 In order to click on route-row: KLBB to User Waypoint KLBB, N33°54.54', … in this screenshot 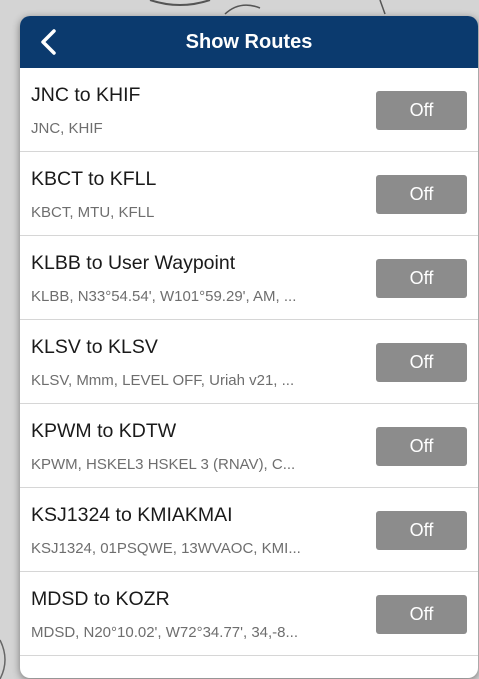, I will do `click(249, 278)`.